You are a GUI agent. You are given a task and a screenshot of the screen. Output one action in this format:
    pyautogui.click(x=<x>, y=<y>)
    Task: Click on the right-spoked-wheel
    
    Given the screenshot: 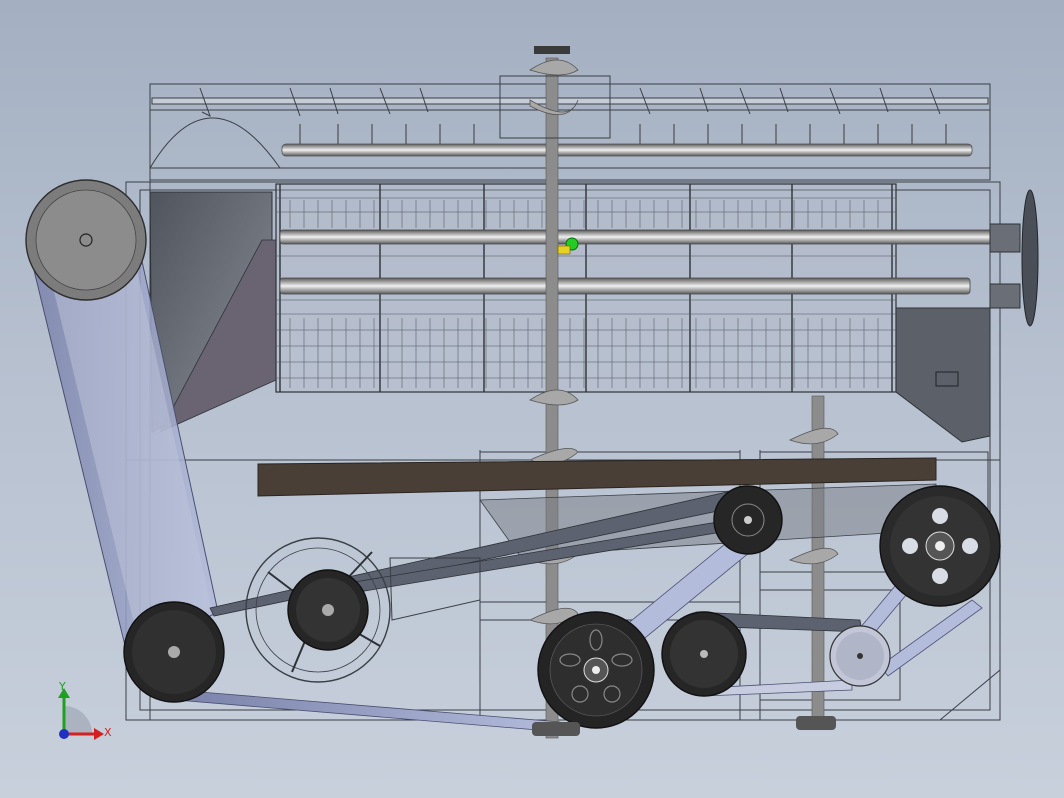 What is the action you would take?
    pyautogui.click(x=940, y=546)
    